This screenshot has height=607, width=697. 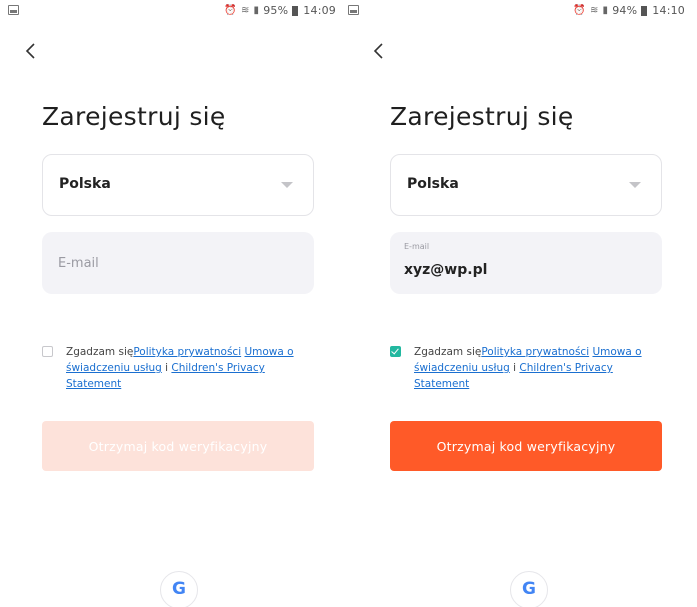 What do you see at coordinates (276, 10) in the screenshot?
I see `battery-percent: 95%` at bounding box center [276, 10].